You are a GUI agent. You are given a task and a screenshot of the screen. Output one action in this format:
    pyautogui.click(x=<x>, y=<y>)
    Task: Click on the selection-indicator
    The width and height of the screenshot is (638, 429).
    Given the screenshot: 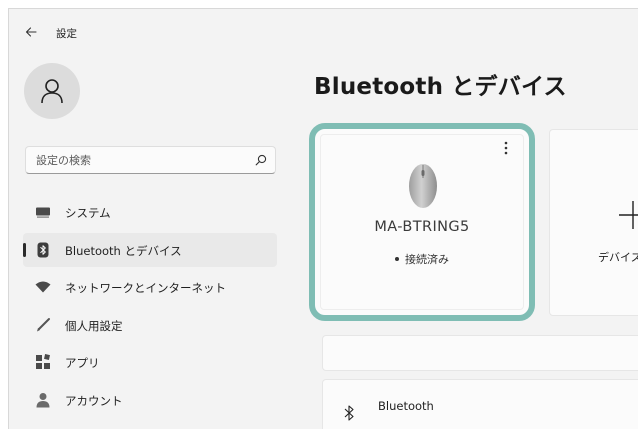 What is the action you would take?
    pyautogui.click(x=24, y=249)
    